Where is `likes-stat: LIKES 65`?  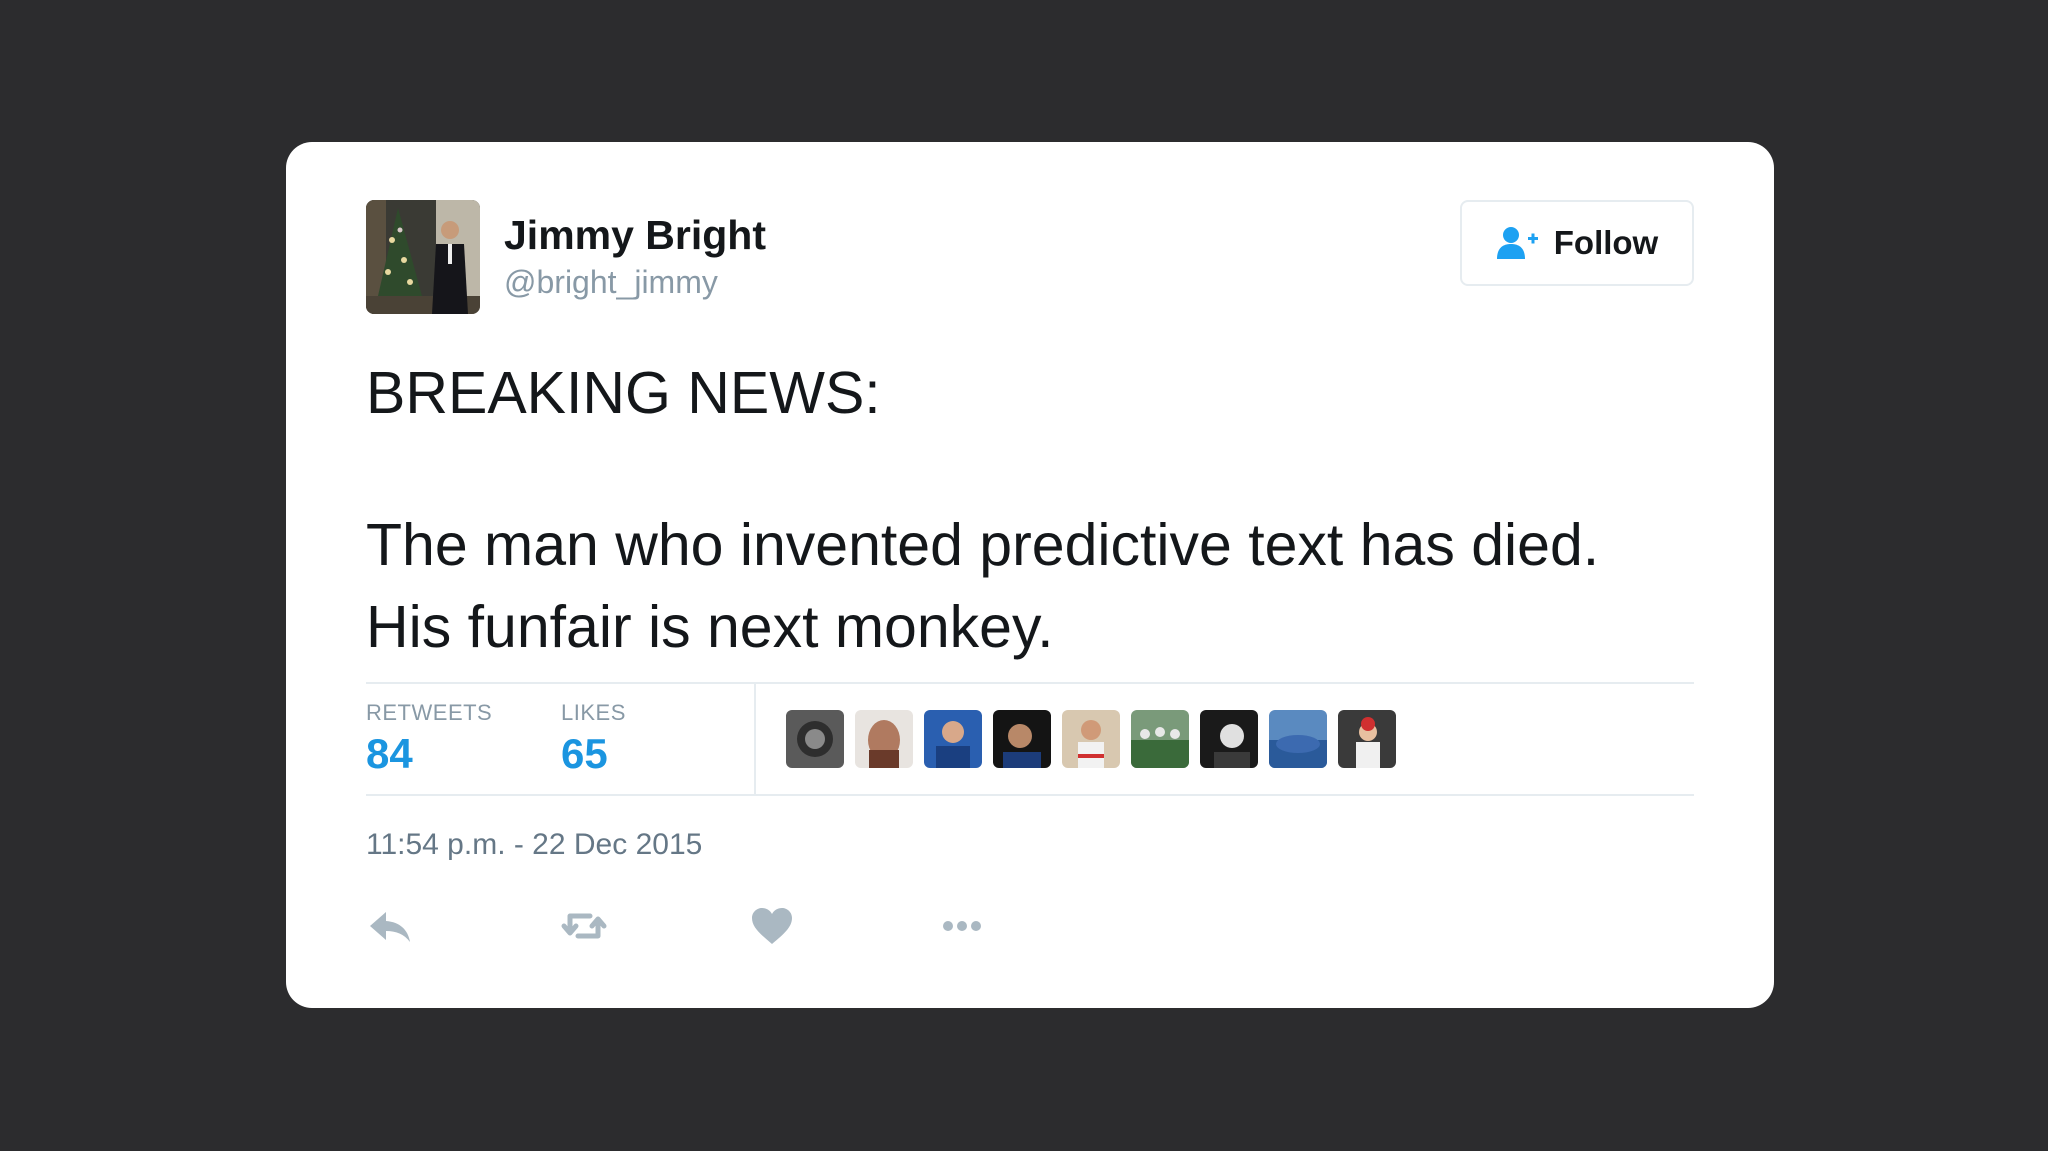
likes-stat: LIKES 65 is located at coordinates (593, 739).